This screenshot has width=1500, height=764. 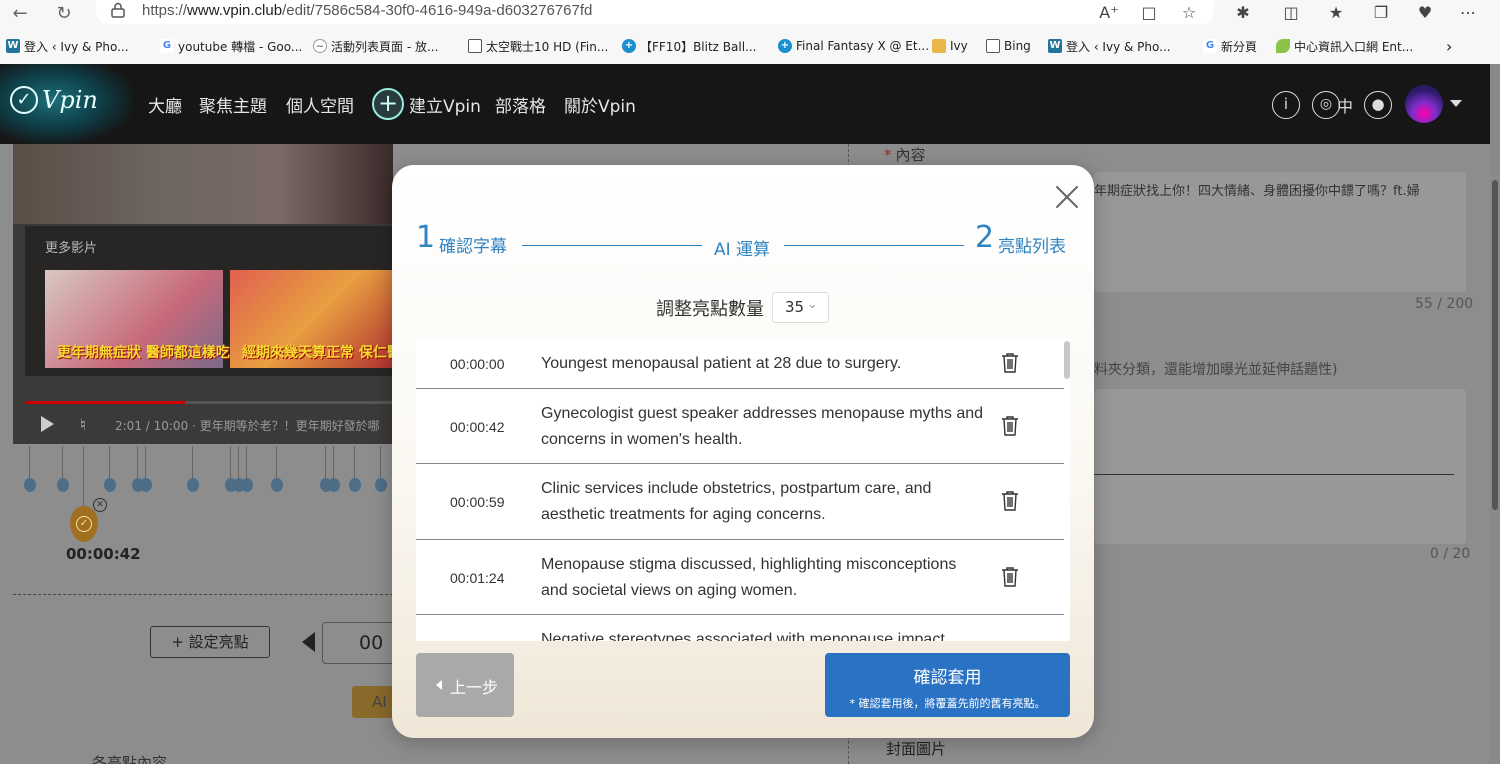 What do you see at coordinates (874, 245) in the screenshot?
I see `step-connector` at bounding box center [874, 245].